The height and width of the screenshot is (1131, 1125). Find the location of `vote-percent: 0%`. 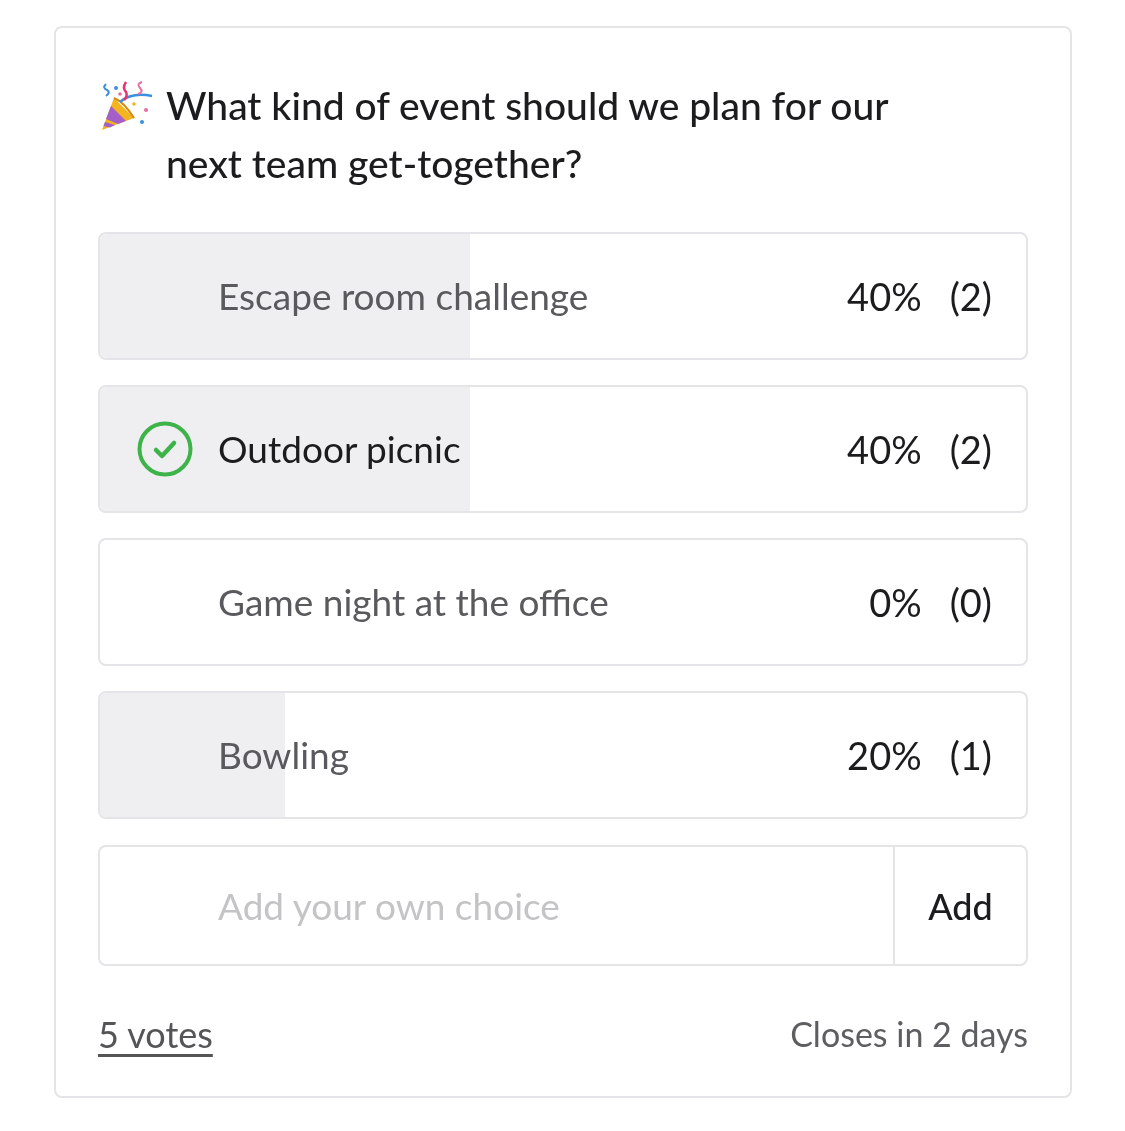

vote-percent: 0% is located at coordinates (895, 602).